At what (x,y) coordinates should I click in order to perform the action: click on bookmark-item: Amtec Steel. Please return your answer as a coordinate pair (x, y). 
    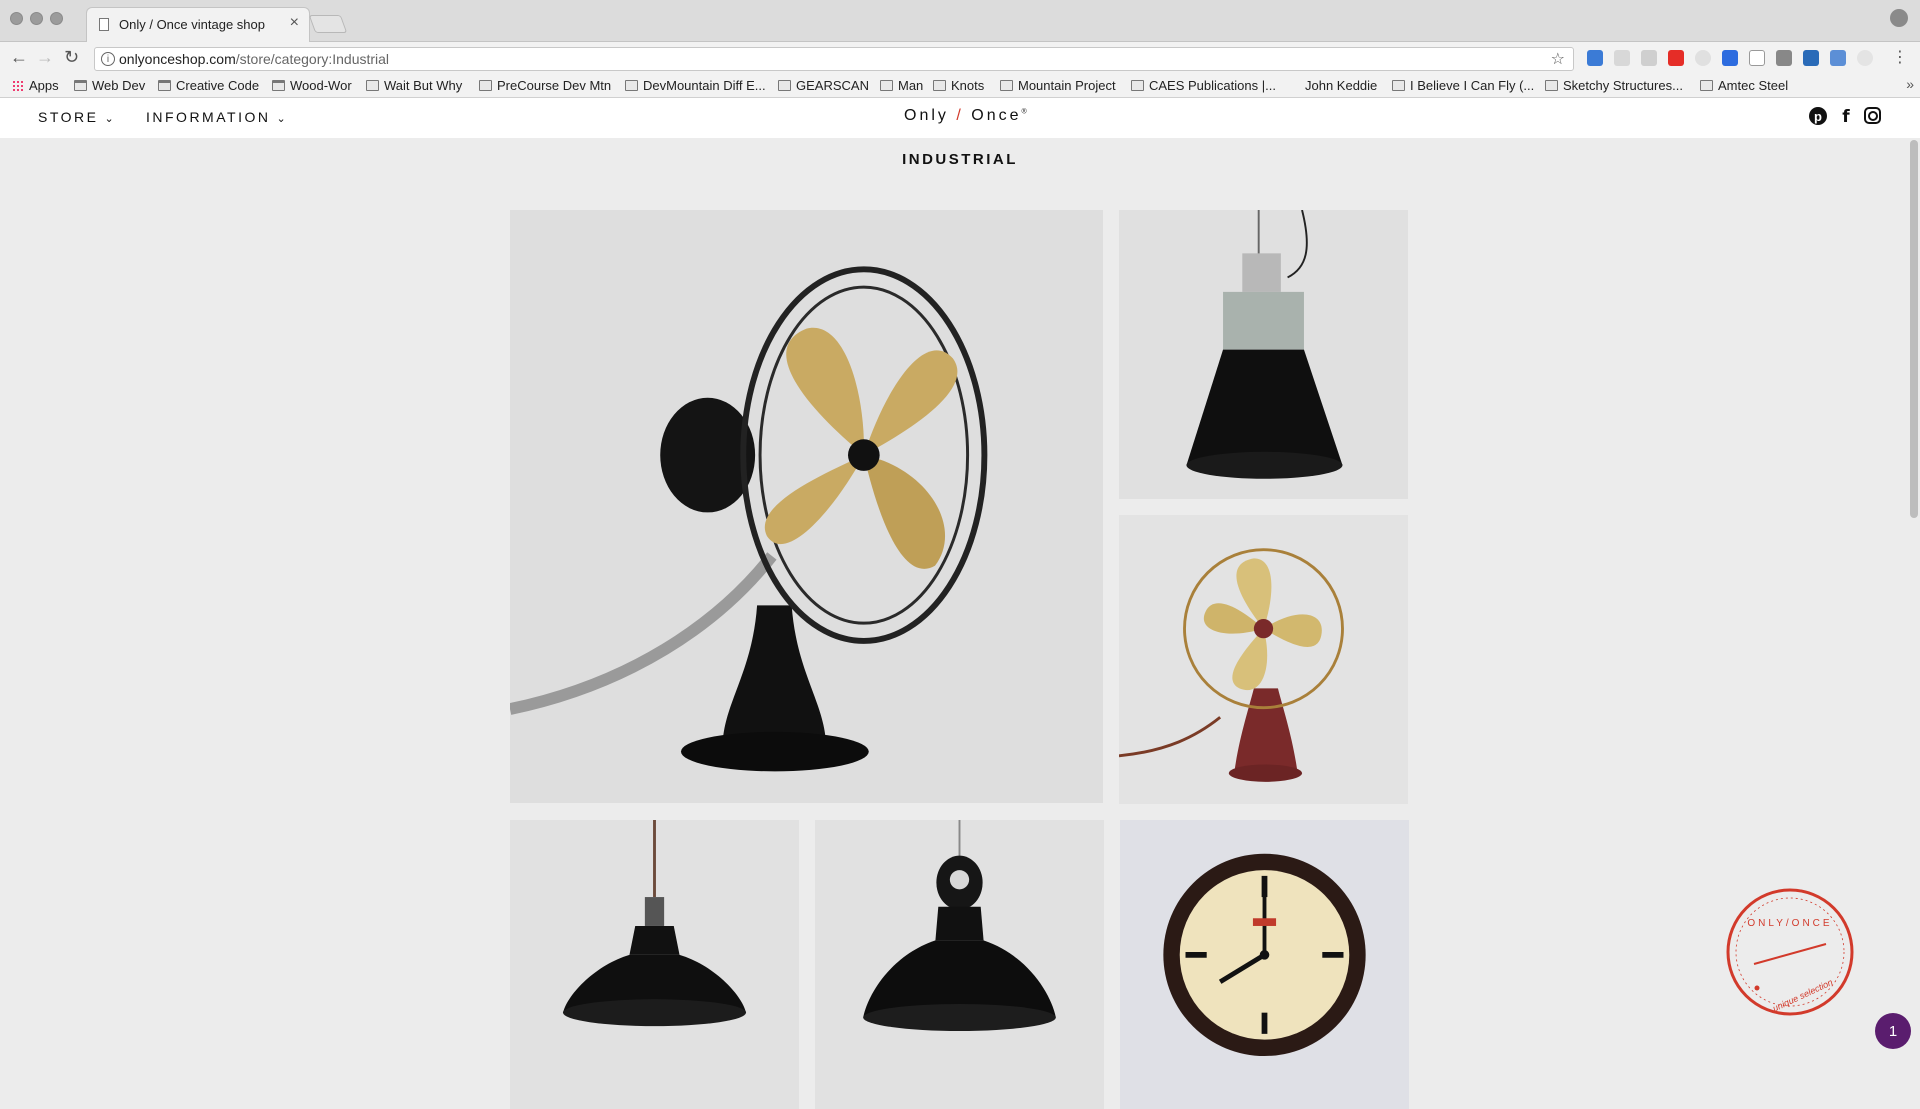
    Looking at the image, I should click on (1744, 85).